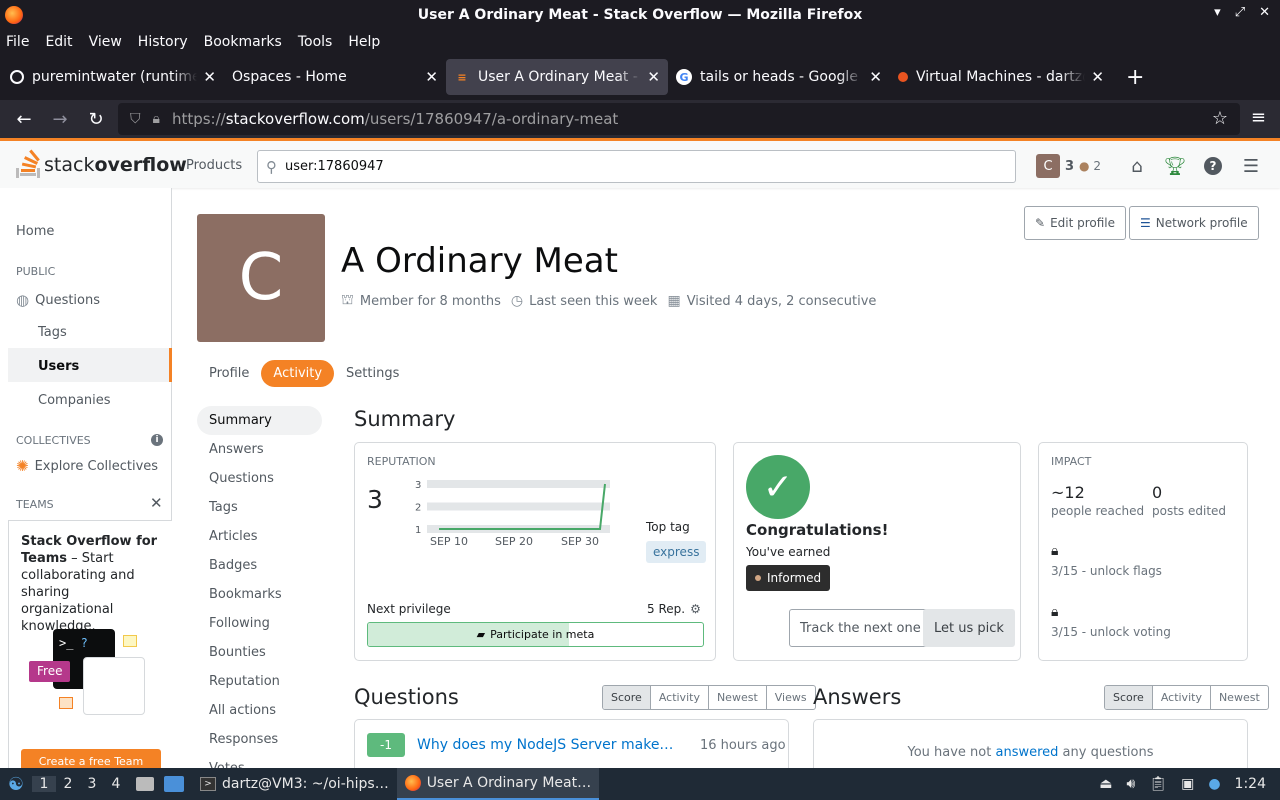 This screenshot has width=1280, height=800. Describe the element at coordinates (1130, 784) in the screenshot. I see `volume-icon: 🔊︎` at that location.